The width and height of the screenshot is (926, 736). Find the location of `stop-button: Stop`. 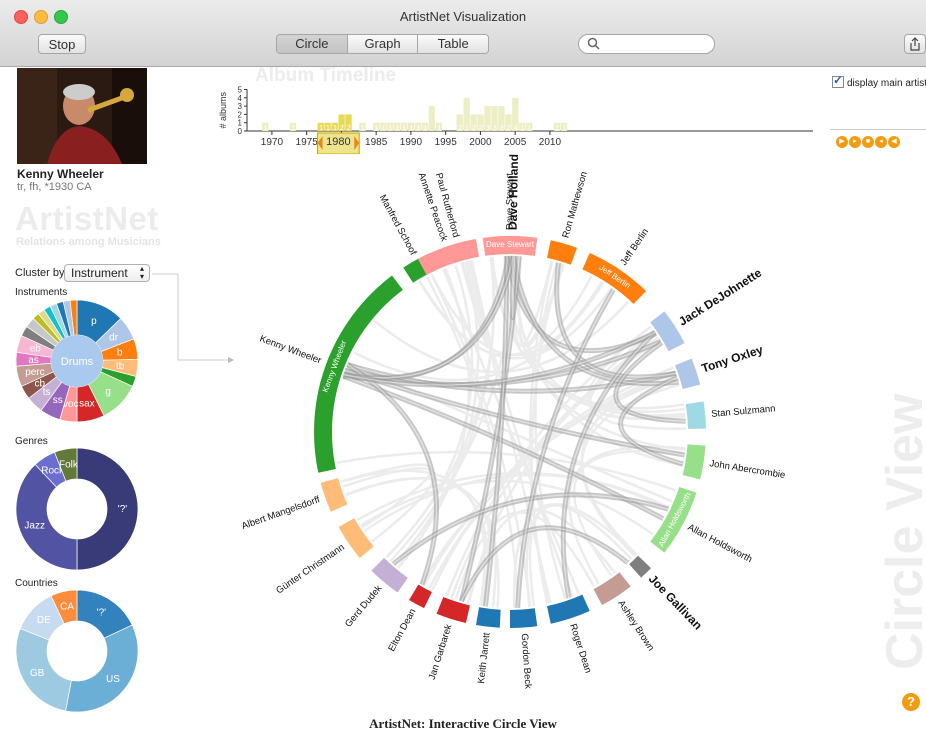

stop-button: Stop is located at coordinates (62, 44).